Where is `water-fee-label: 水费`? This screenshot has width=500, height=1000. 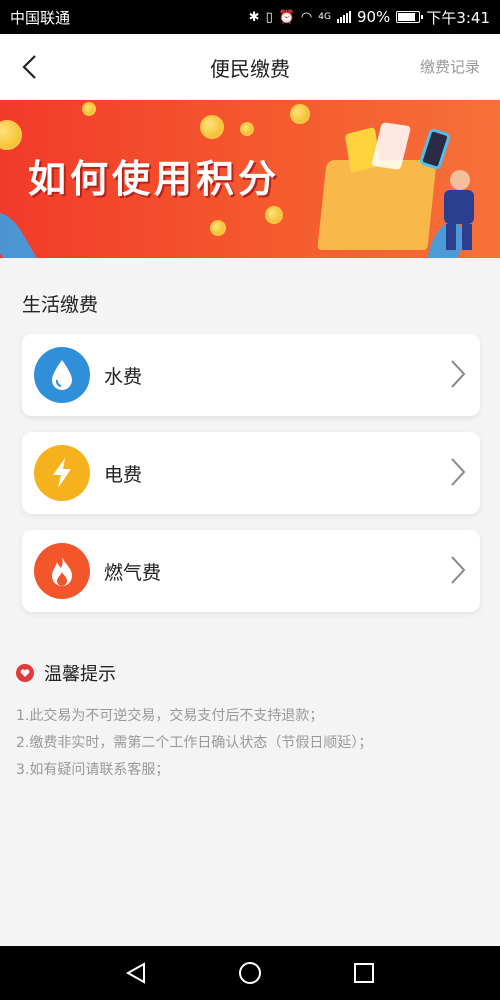 water-fee-label: 水费 is located at coordinates (123, 376).